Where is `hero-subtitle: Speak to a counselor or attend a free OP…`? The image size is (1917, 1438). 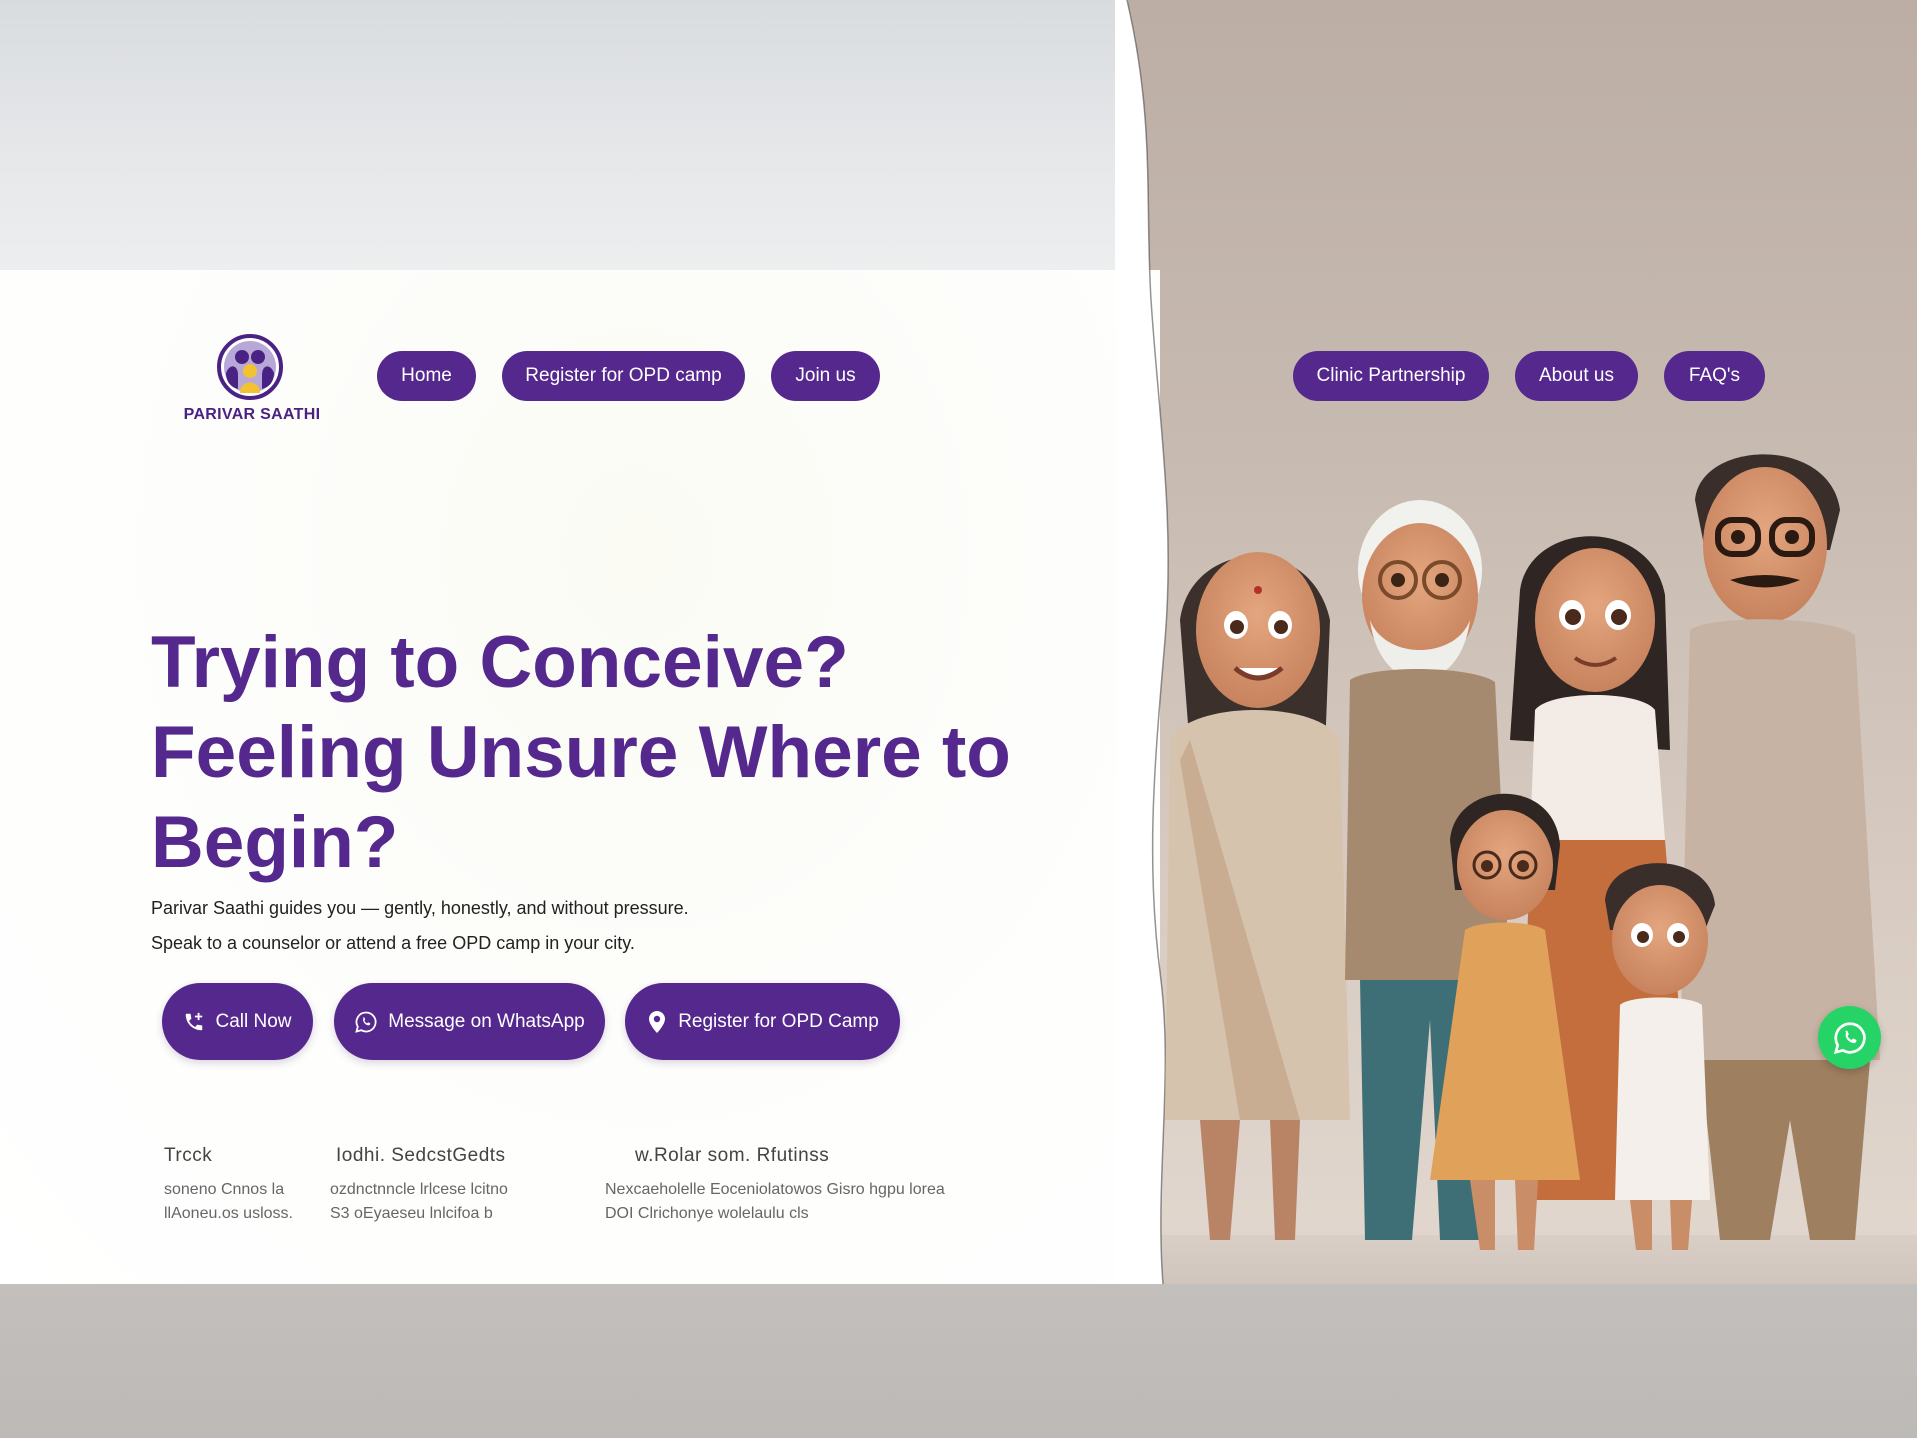
hero-subtitle: Speak to a counselor or attend a free OP… is located at coordinates (393, 943).